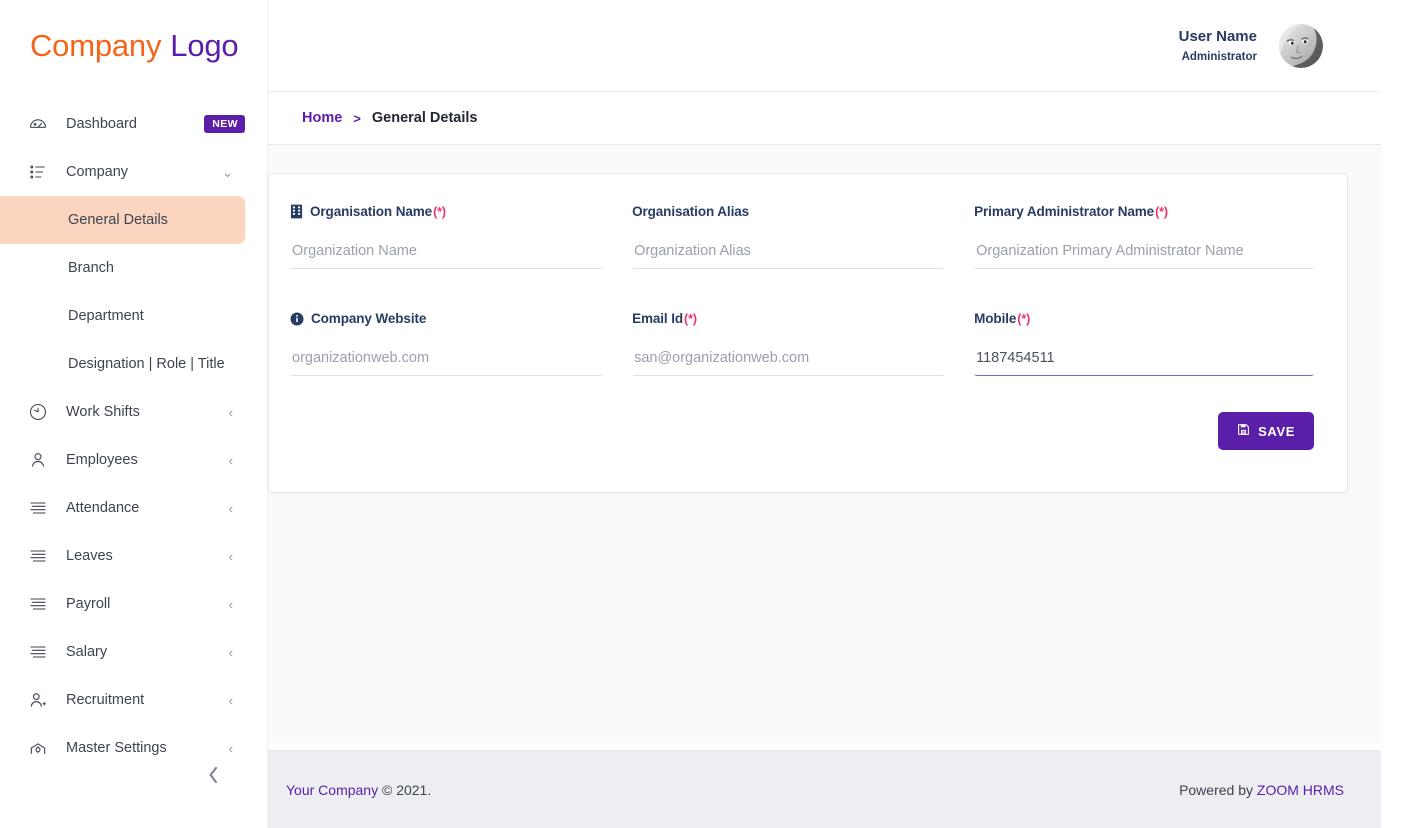 The width and height of the screenshot is (1412, 828). Describe the element at coordinates (96, 45) in the screenshot. I see `logo-text-primary: Company` at that location.